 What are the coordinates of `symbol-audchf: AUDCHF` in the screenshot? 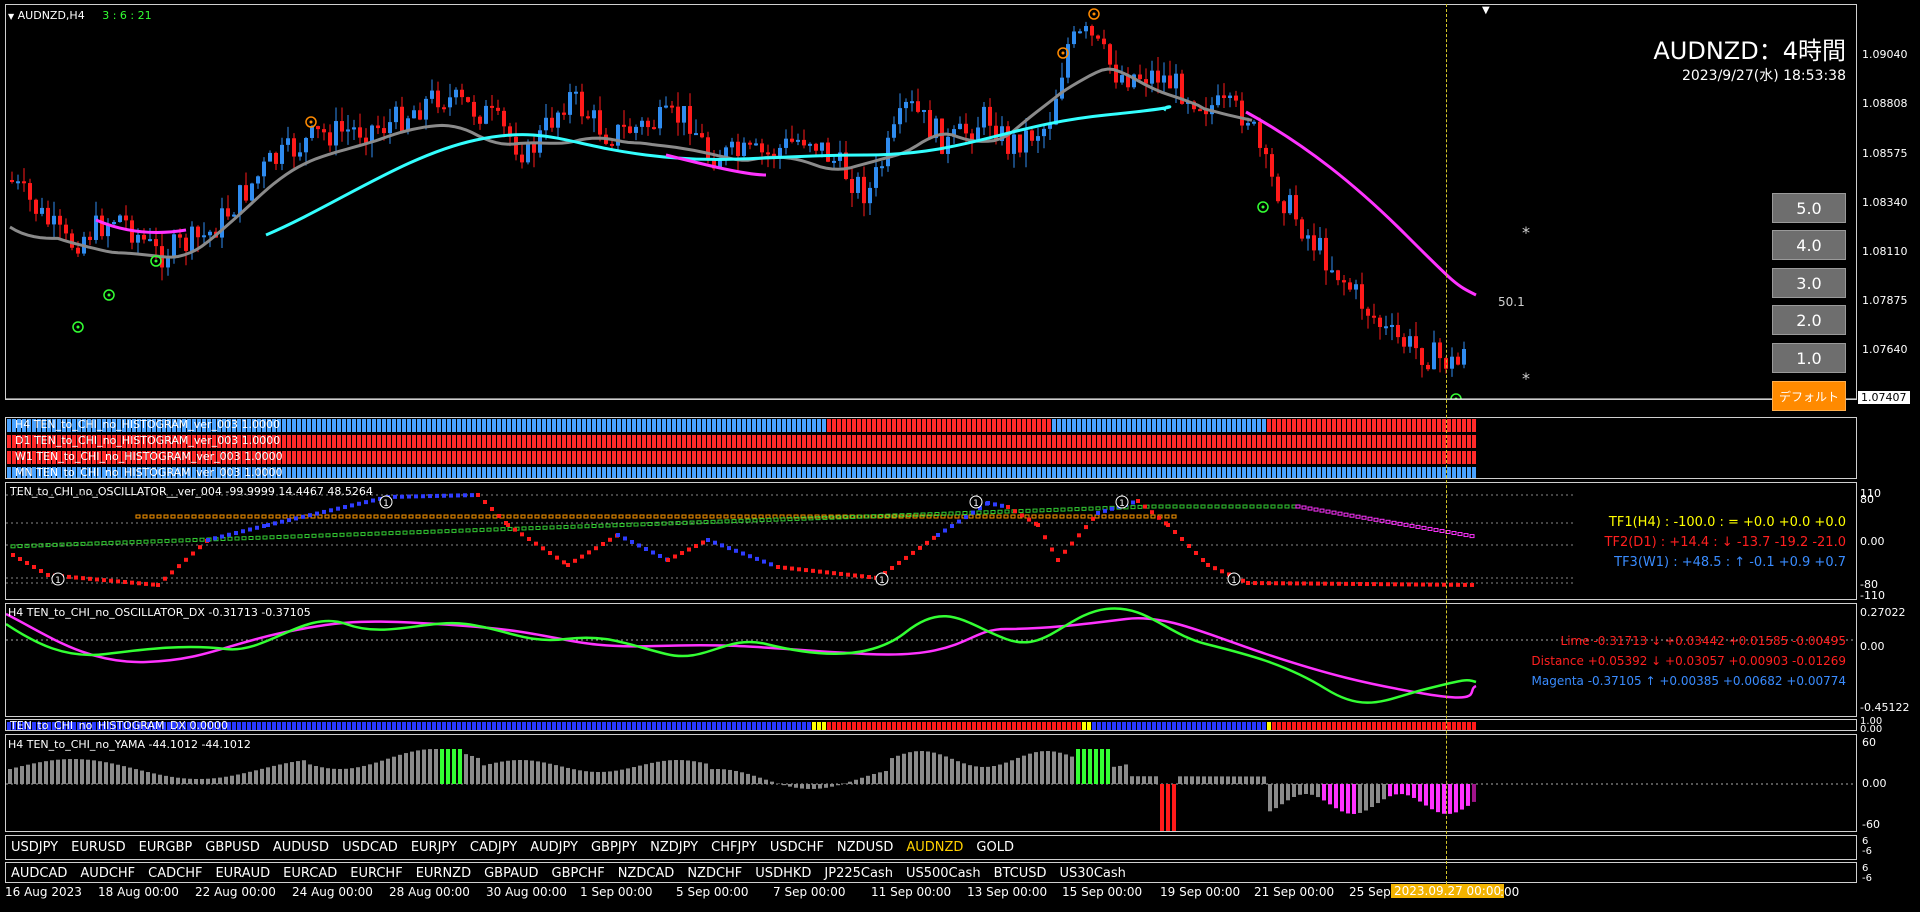 It's located at (107, 873).